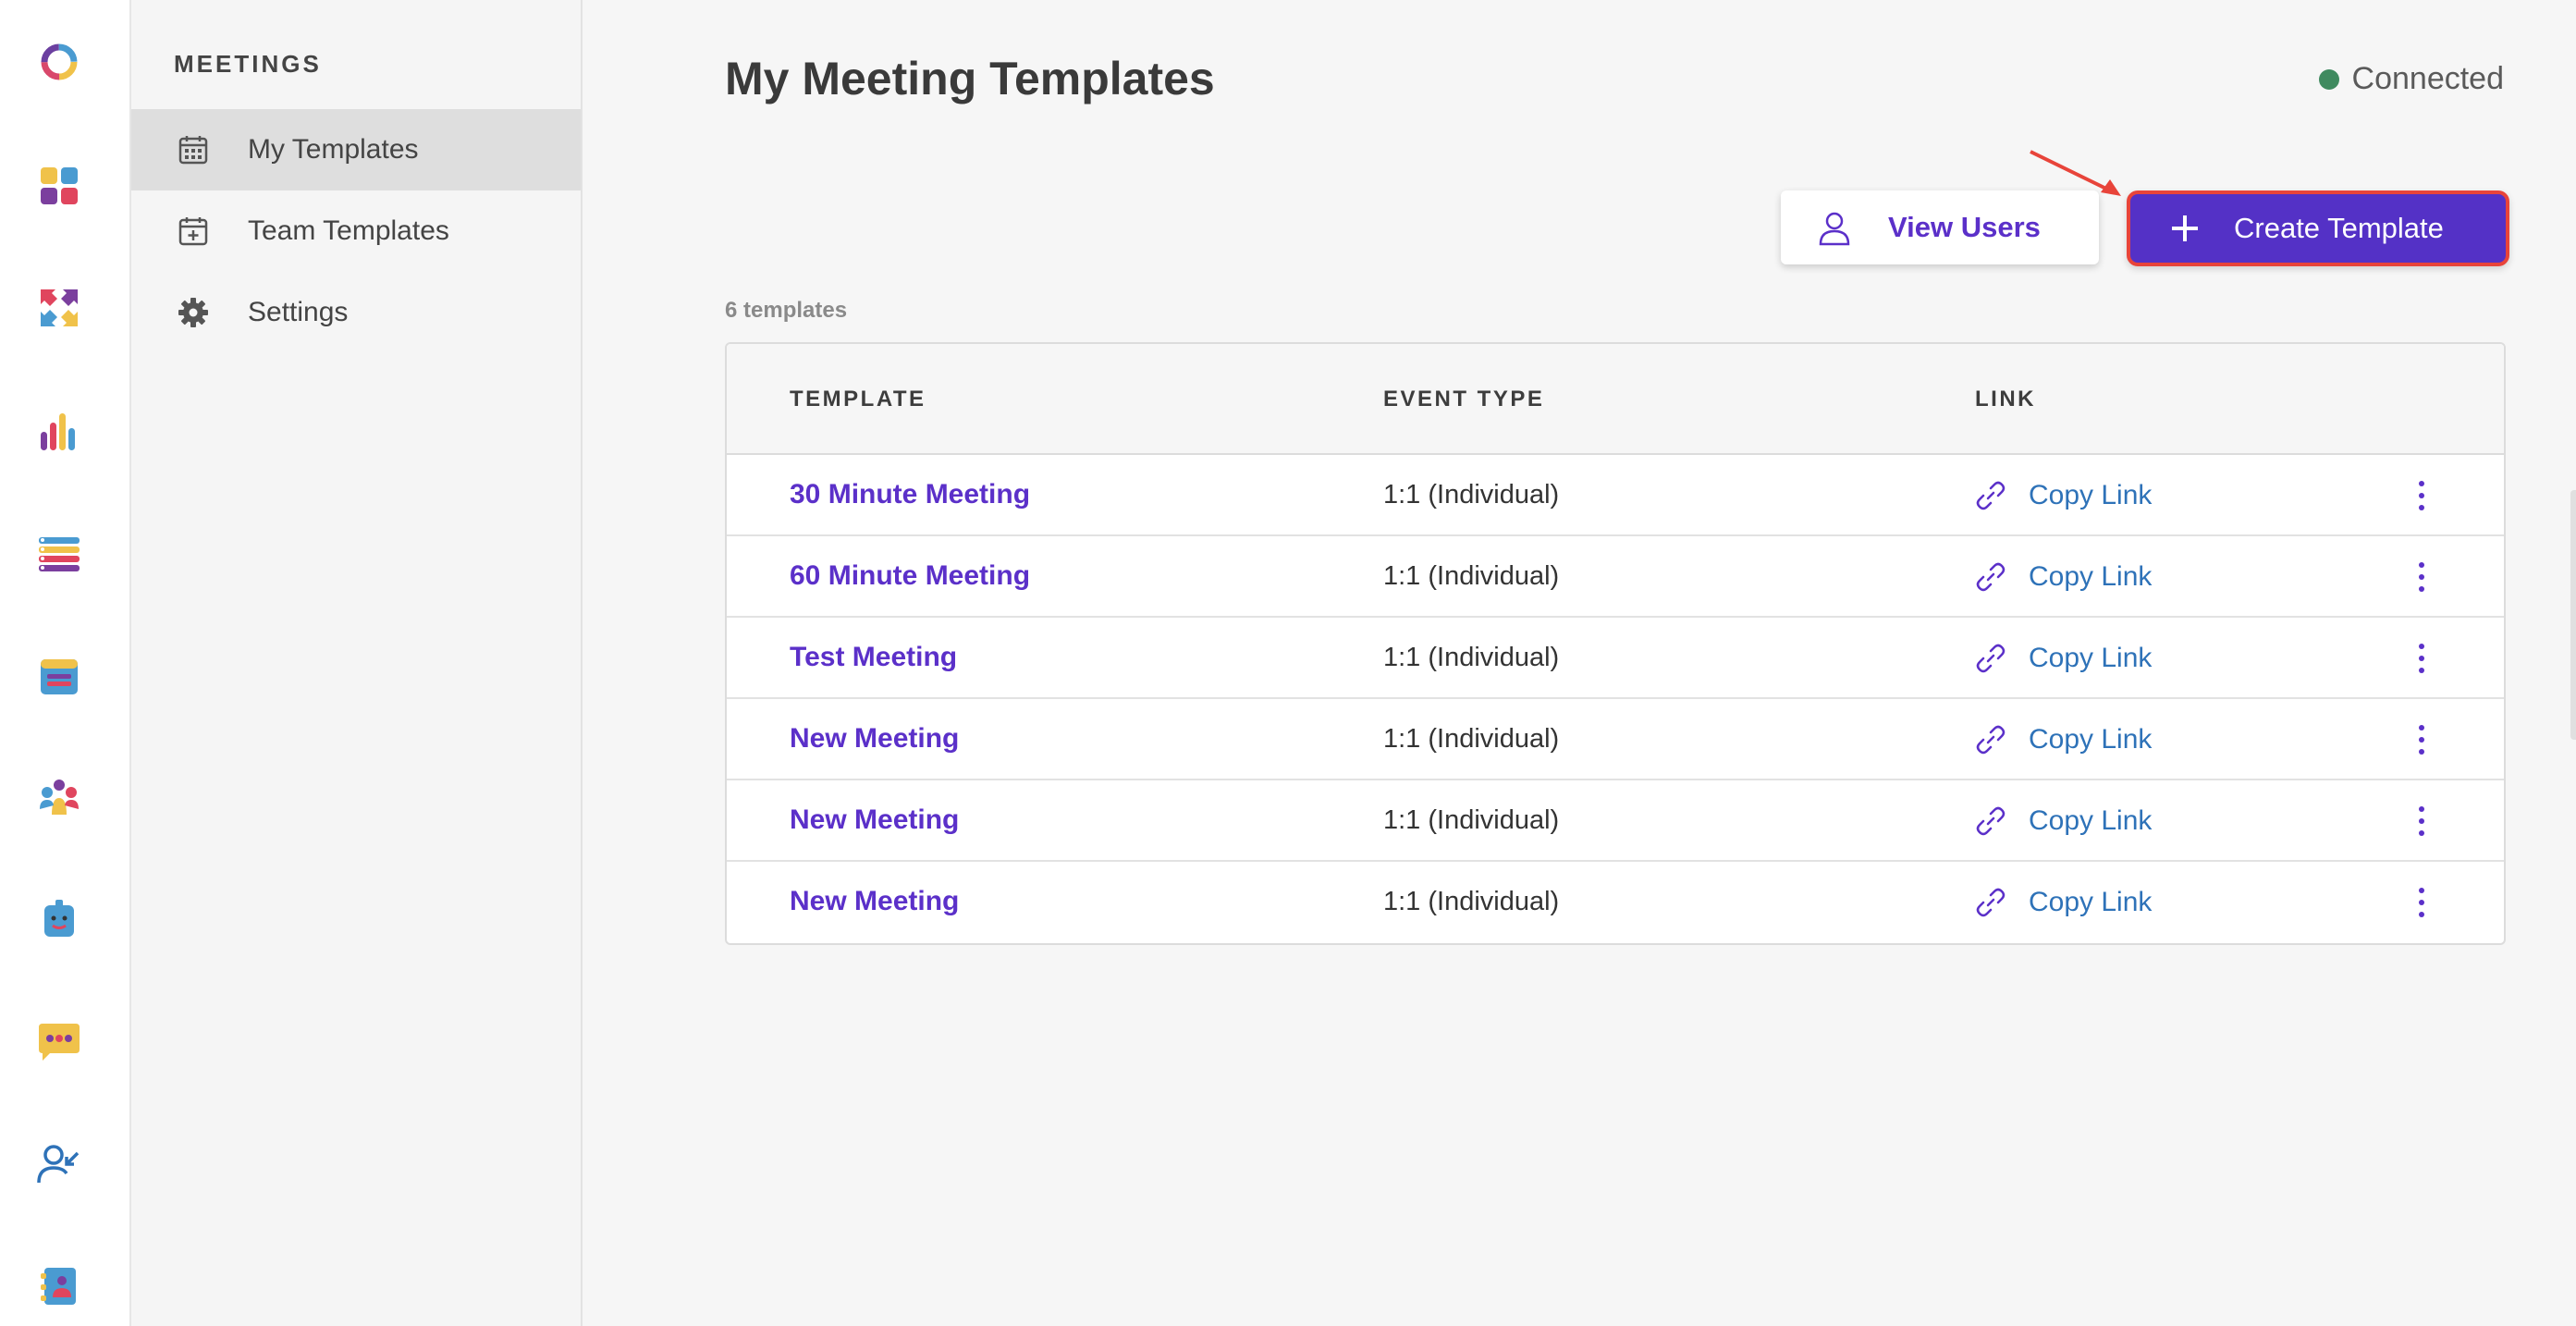 This screenshot has height=1326, width=2576. Describe the element at coordinates (2005, 399) in the screenshot. I see `column-header-link: LINK` at that location.